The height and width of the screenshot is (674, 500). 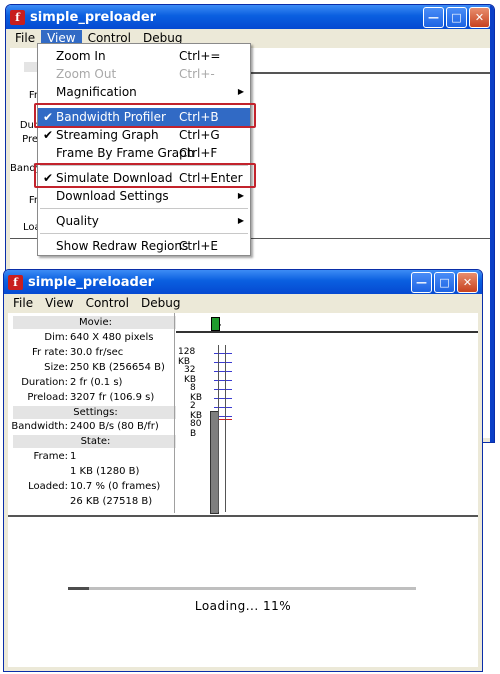 I want to click on front-titlebar: f simple_preloader — □ ✕, so click(x=243, y=282).